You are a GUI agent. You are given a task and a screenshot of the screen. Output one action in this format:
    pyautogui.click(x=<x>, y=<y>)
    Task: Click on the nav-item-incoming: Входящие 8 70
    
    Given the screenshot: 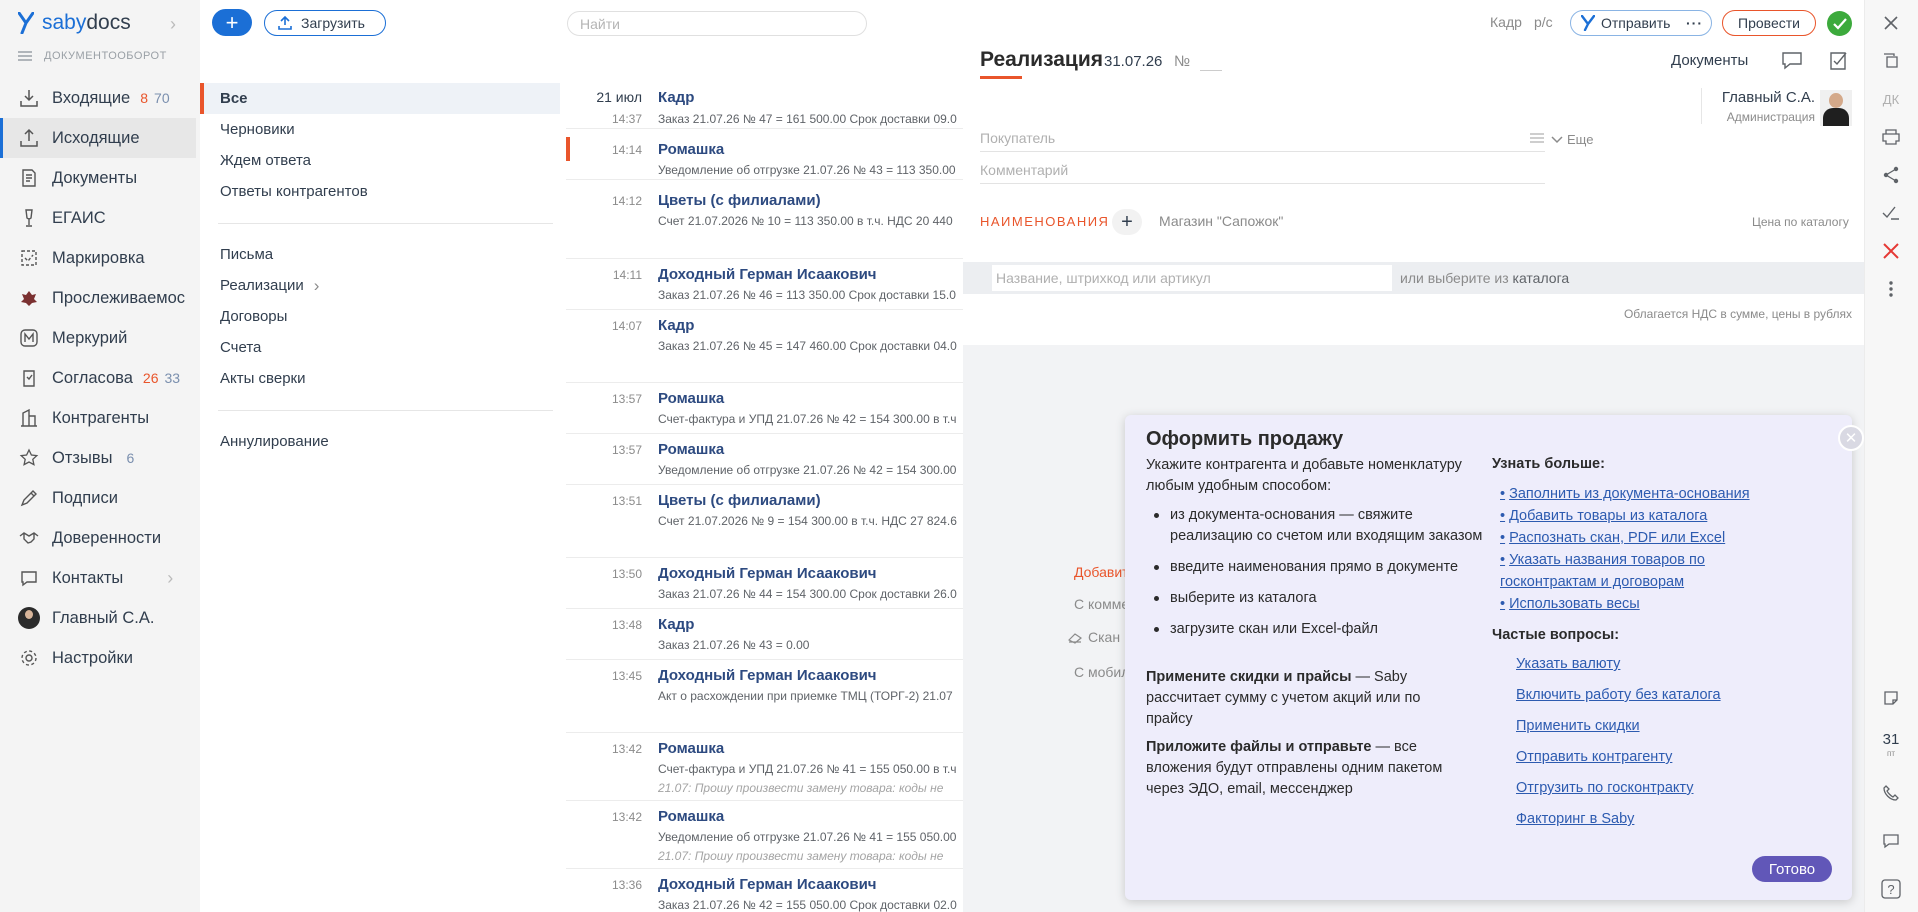 What is the action you would take?
    pyautogui.click(x=98, y=98)
    